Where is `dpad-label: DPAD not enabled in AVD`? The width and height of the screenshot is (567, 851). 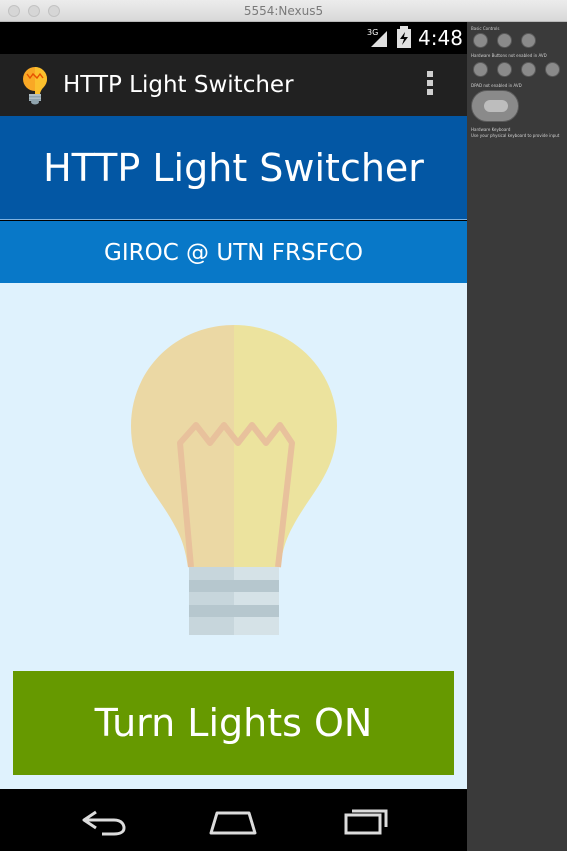 dpad-label: DPAD not enabled in AVD is located at coordinates (496, 85).